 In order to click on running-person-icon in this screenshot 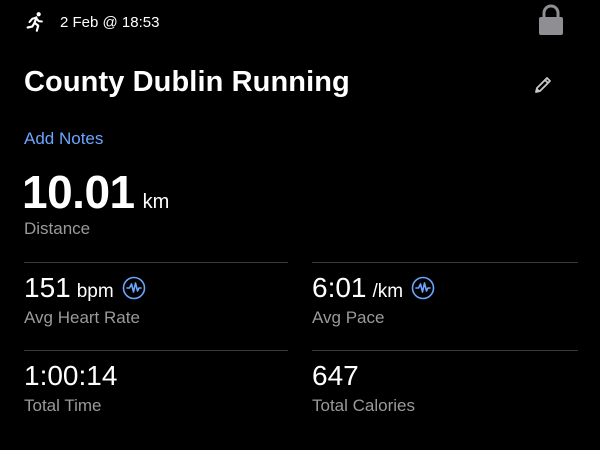, I will do `click(35, 22)`.